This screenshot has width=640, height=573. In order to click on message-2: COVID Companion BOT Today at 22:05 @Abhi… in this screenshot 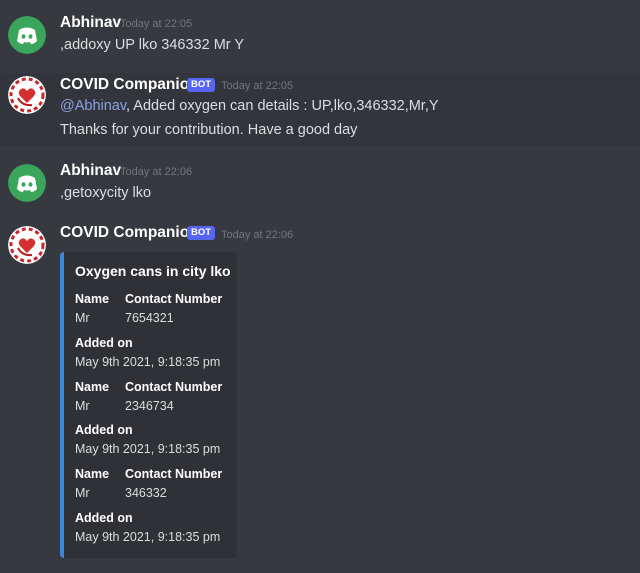, I will do `click(320, 109)`.